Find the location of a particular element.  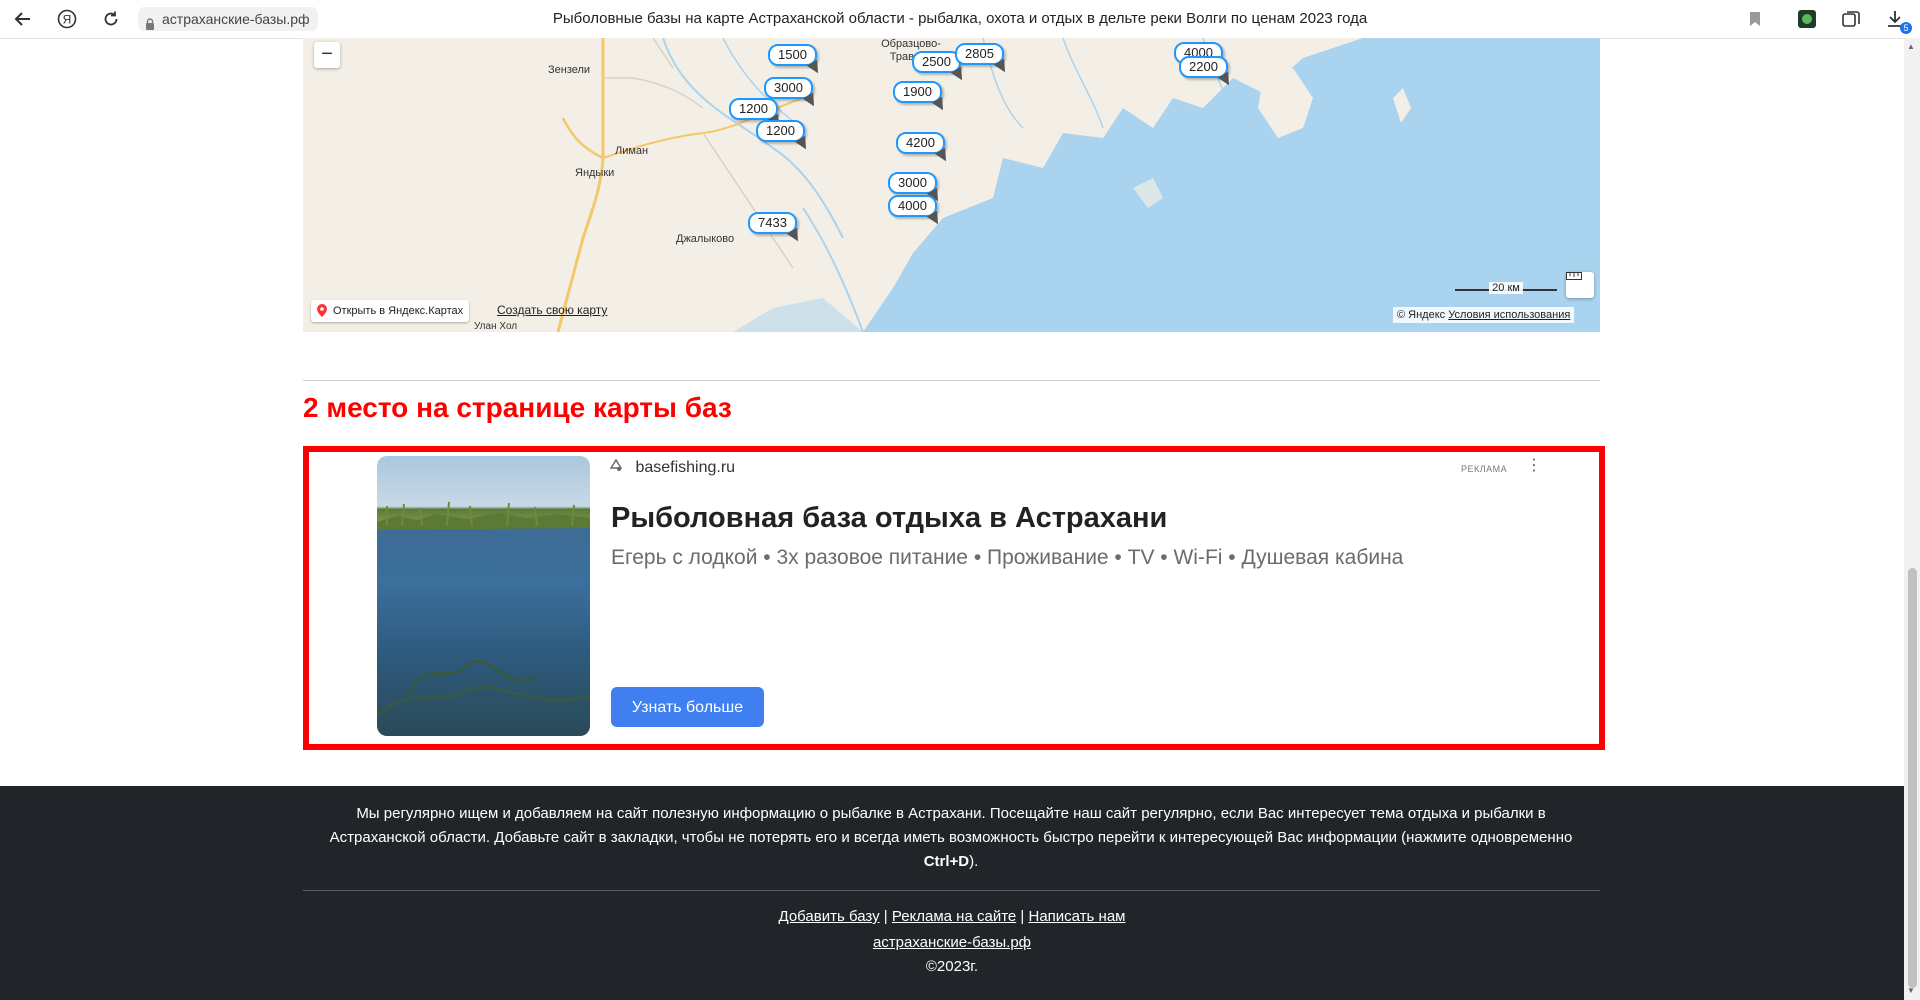

terms-of-use-link: Условия использования is located at coordinates (1509, 315).